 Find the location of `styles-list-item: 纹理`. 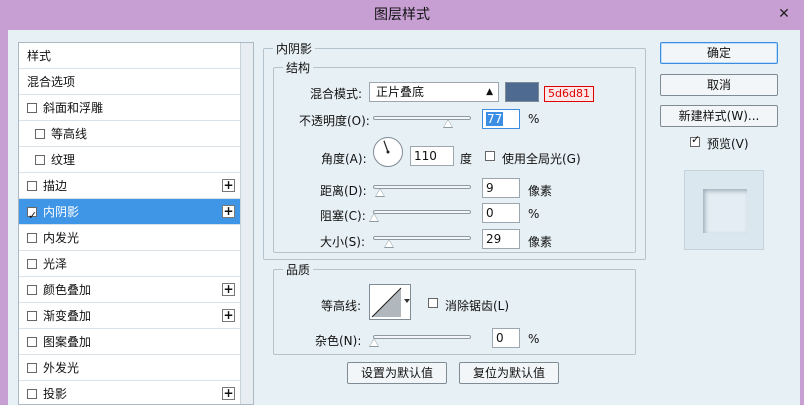

styles-list-item: 纹理 is located at coordinates (130, 160).